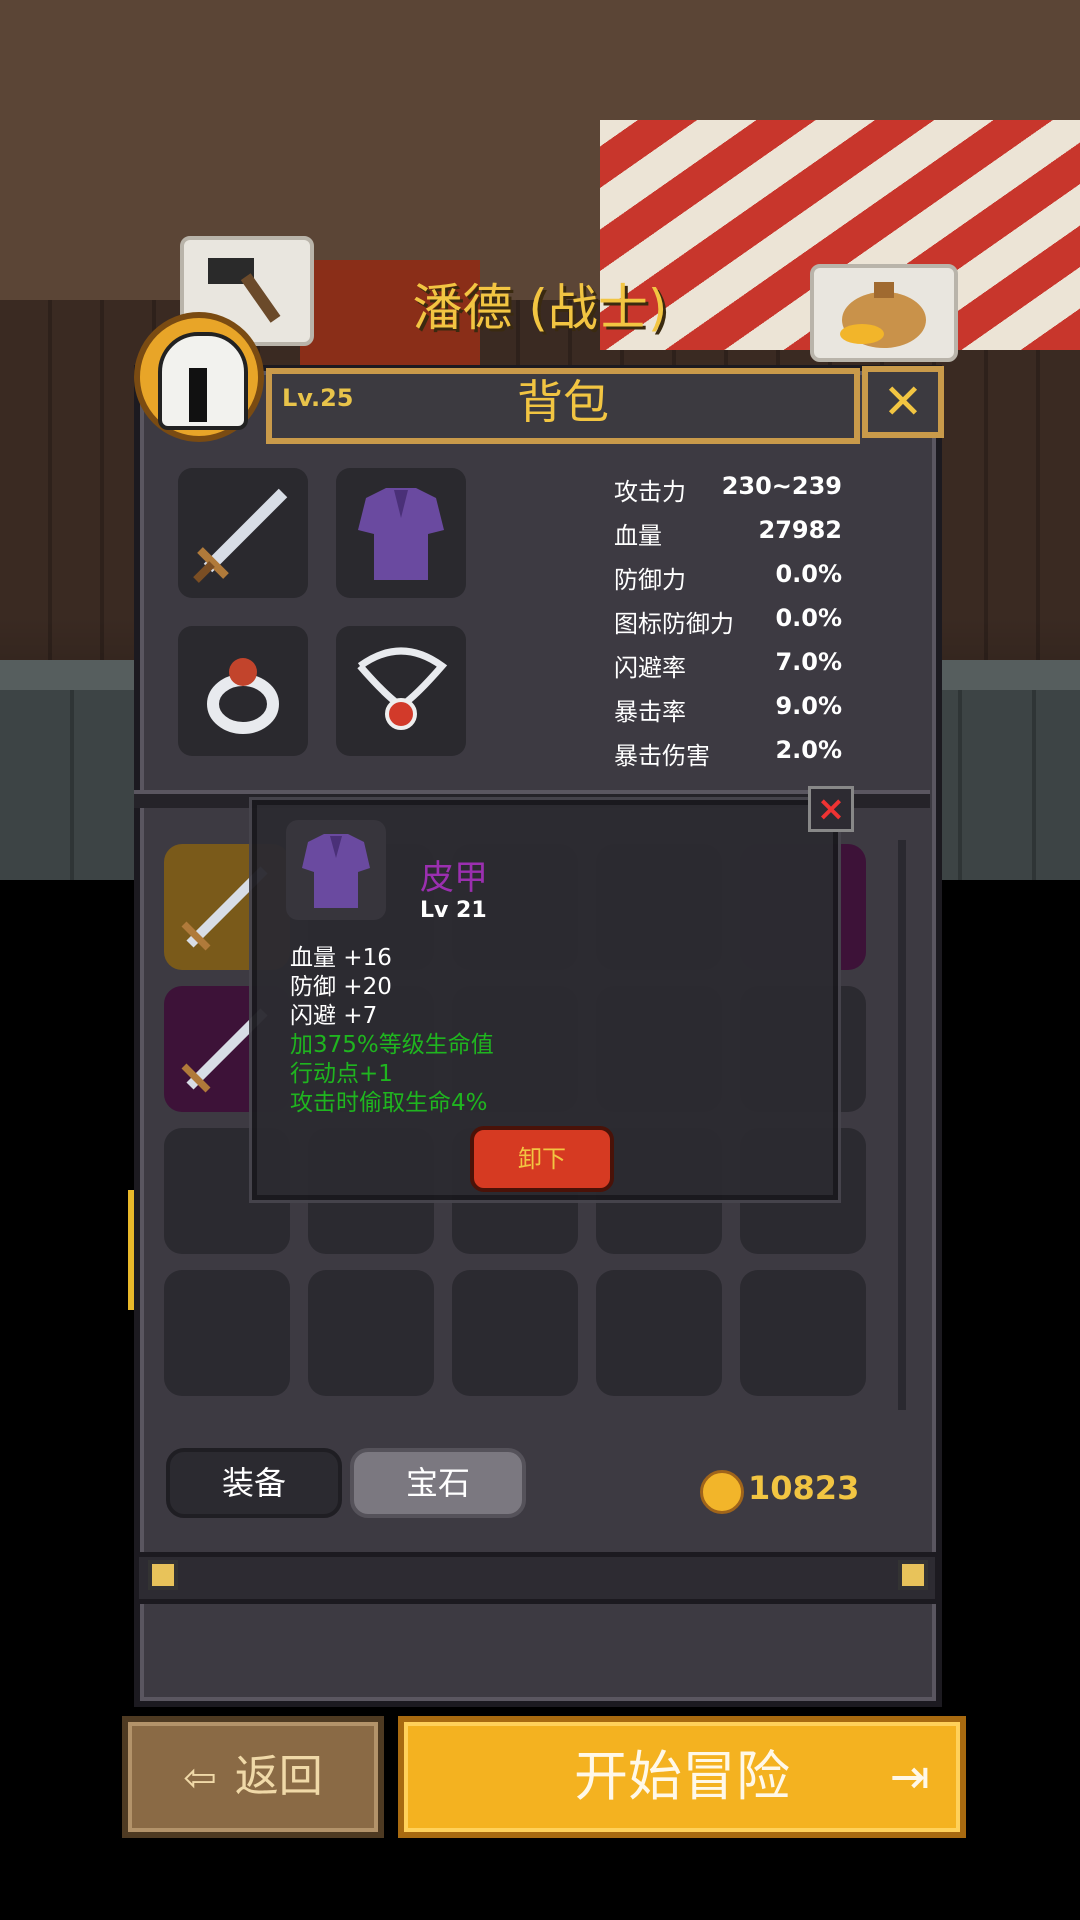  I want to click on stat-value: 7.0%, so click(808, 662).